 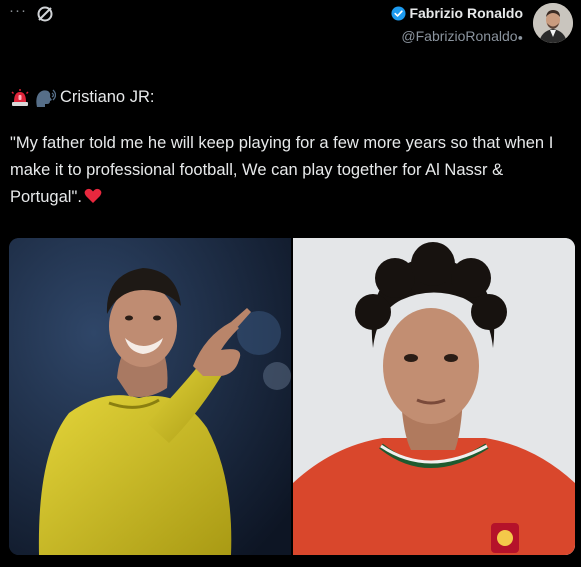 What do you see at coordinates (466, 13) in the screenshot?
I see `author-name: Fabrizio Ronaldo` at bounding box center [466, 13].